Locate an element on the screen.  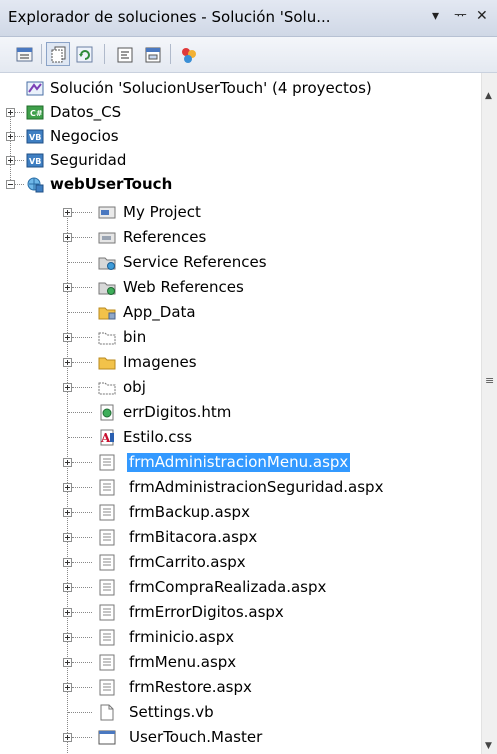
class-diagram-button is located at coordinates (188, 54).